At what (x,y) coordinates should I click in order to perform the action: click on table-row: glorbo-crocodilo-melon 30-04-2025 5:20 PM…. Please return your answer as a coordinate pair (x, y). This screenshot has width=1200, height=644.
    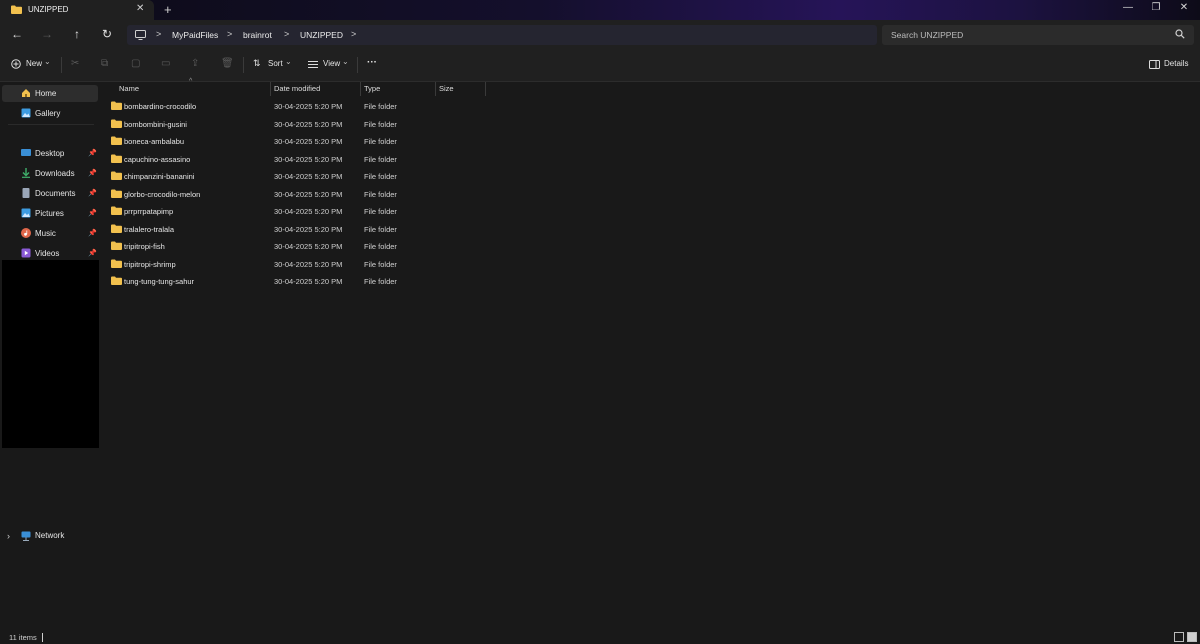
    Looking at the image, I should click on (451, 194).